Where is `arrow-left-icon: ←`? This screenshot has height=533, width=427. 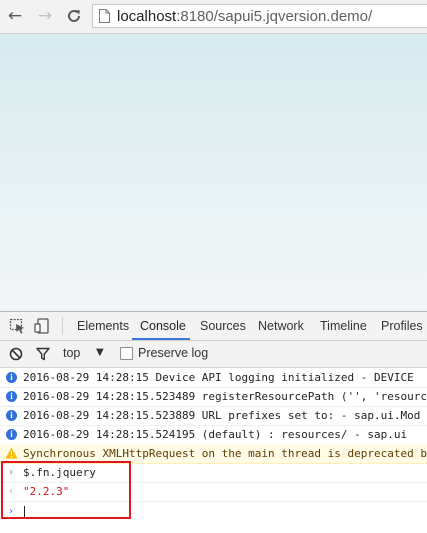
arrow-left-icon: ← is located at coordinates (15, 16).